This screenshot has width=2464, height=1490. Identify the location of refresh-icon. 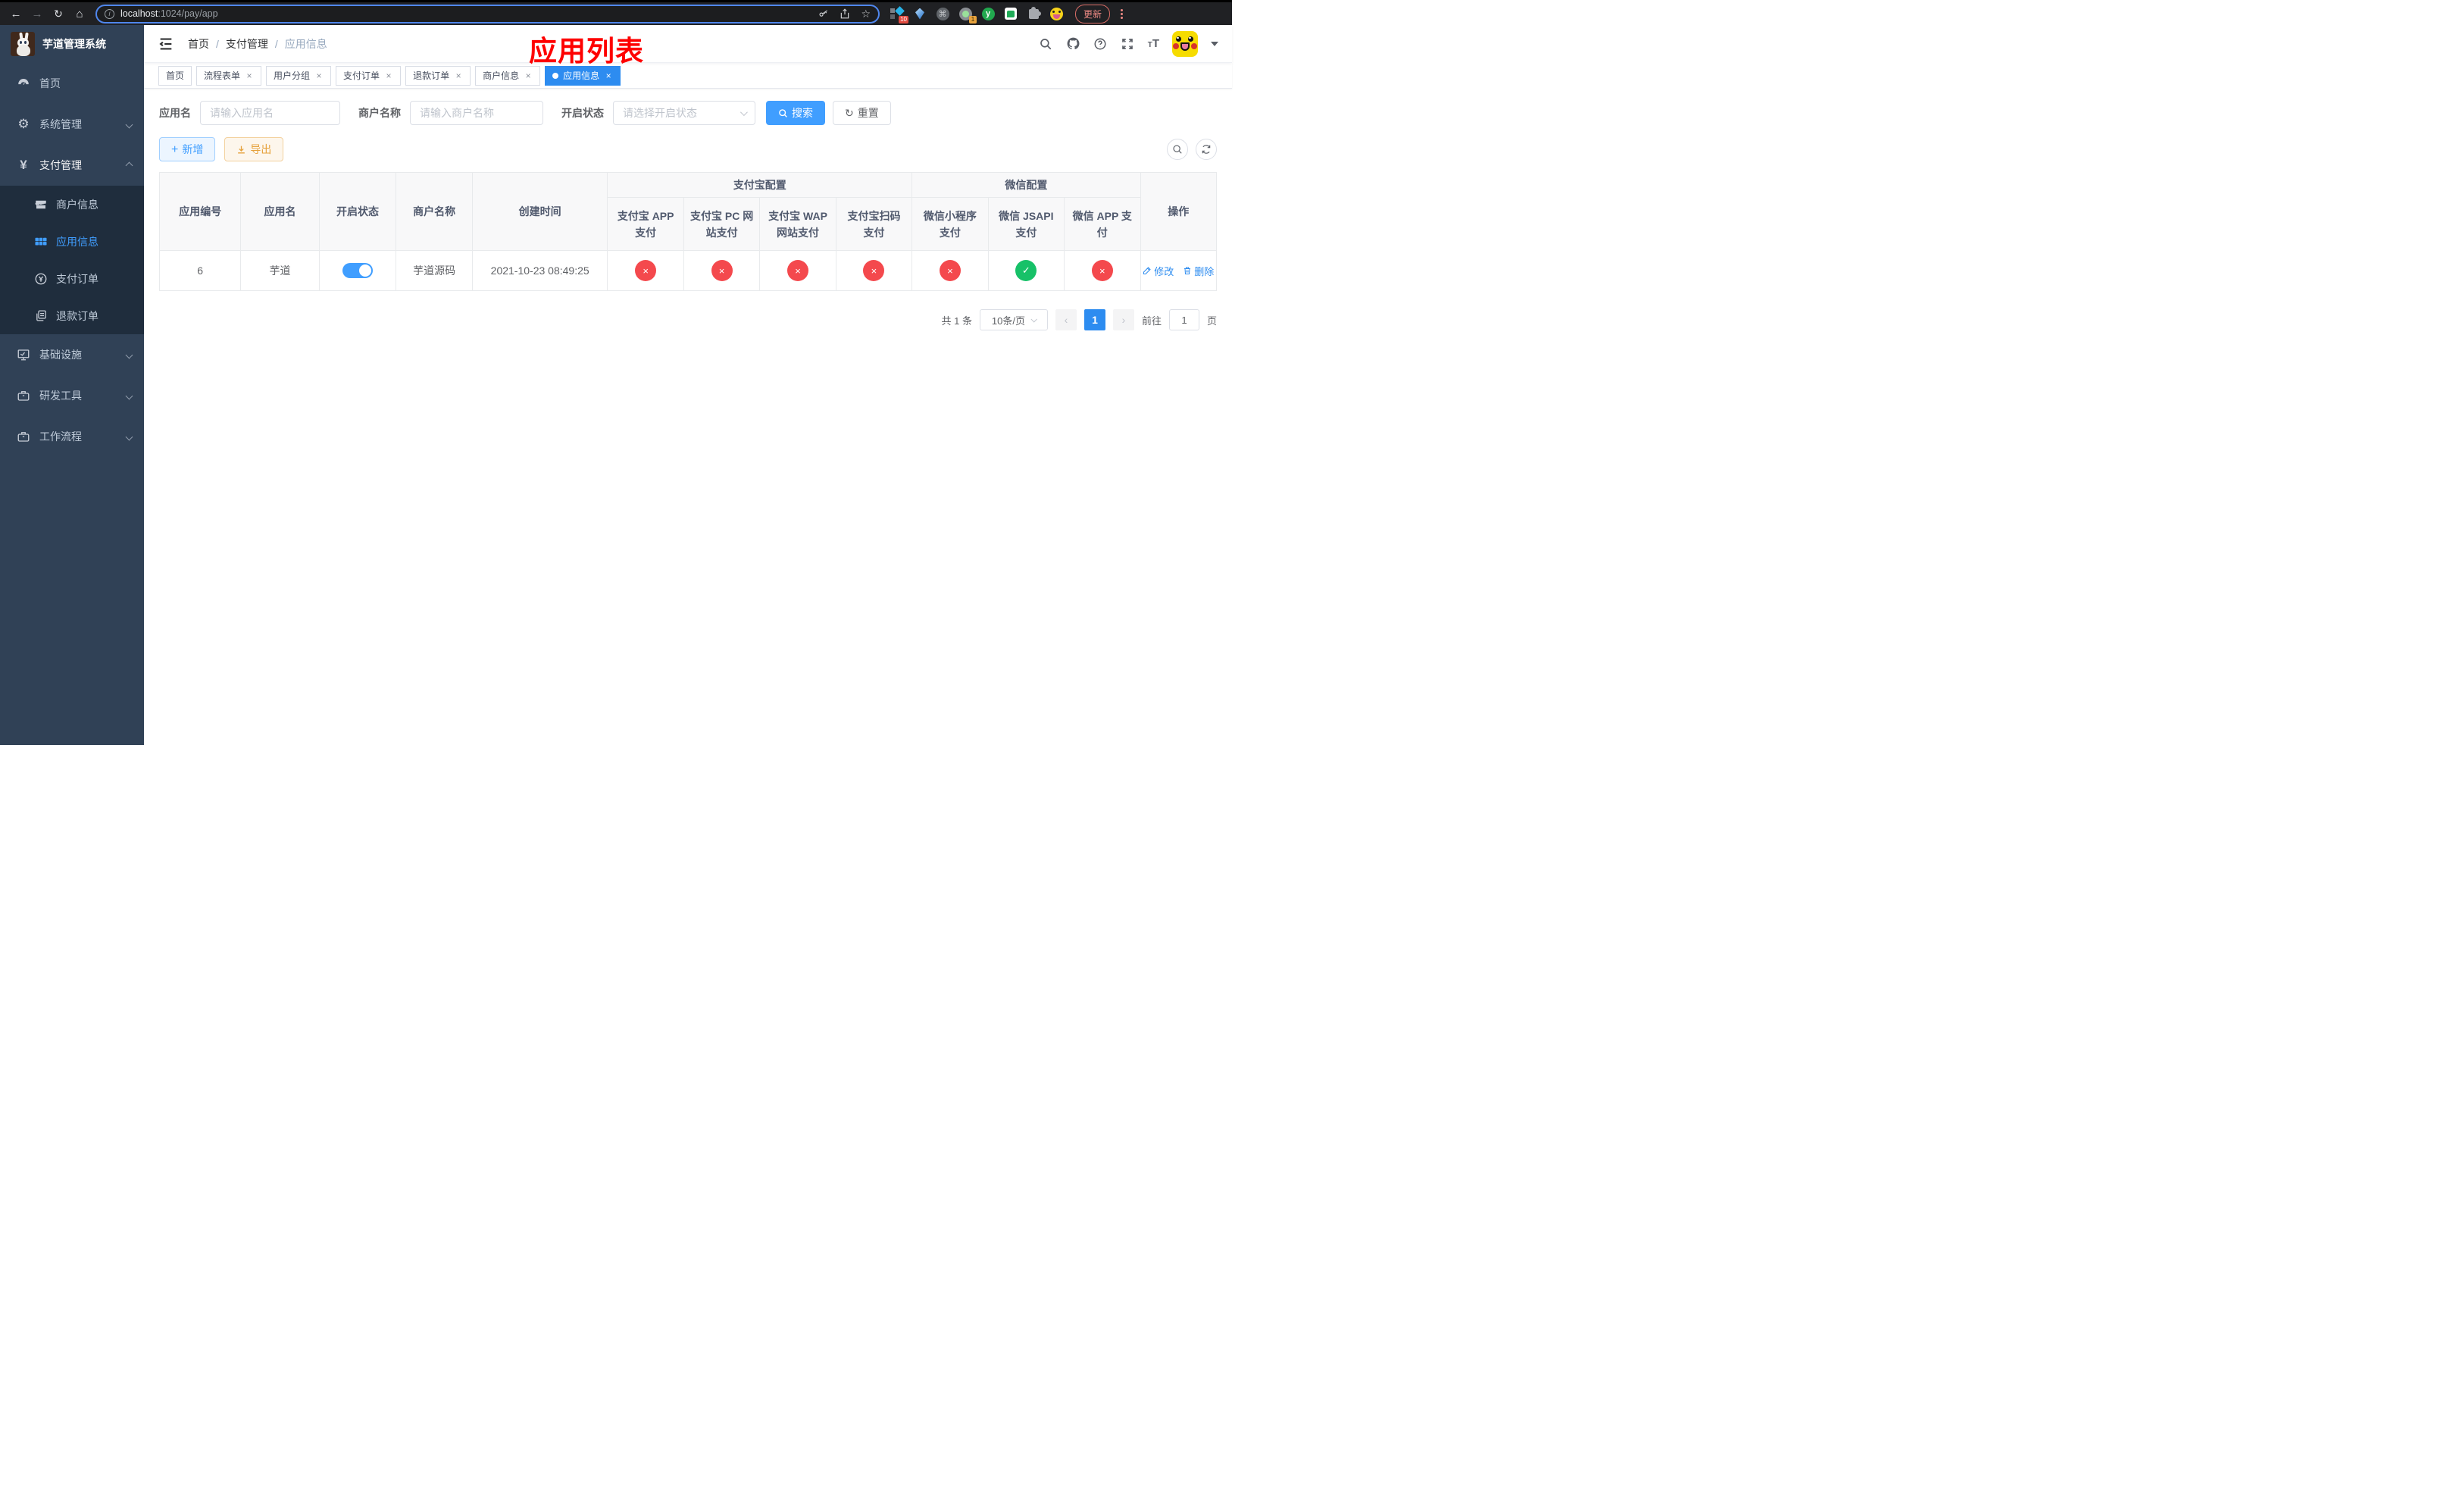
(849, 113).